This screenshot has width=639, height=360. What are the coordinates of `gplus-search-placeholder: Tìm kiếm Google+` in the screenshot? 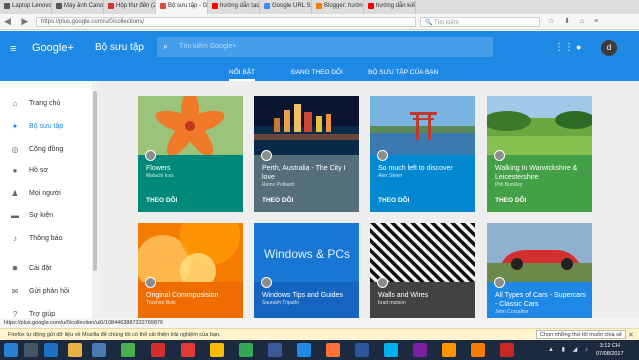 It's located at (208, 46).